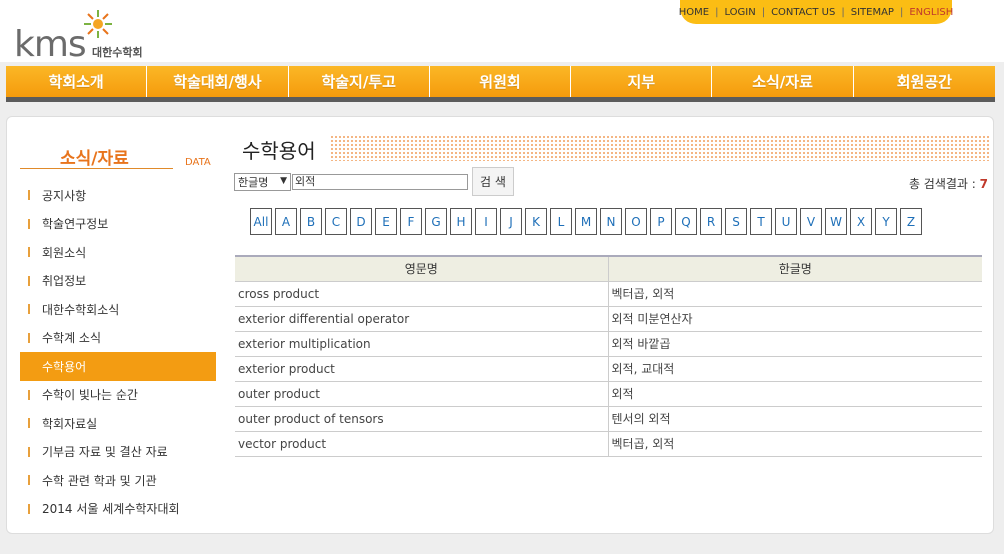  What do you see at coordinates (422, 394) in the screenshot?
I see `cell-english: outer product` at bounding box center [422, 394].